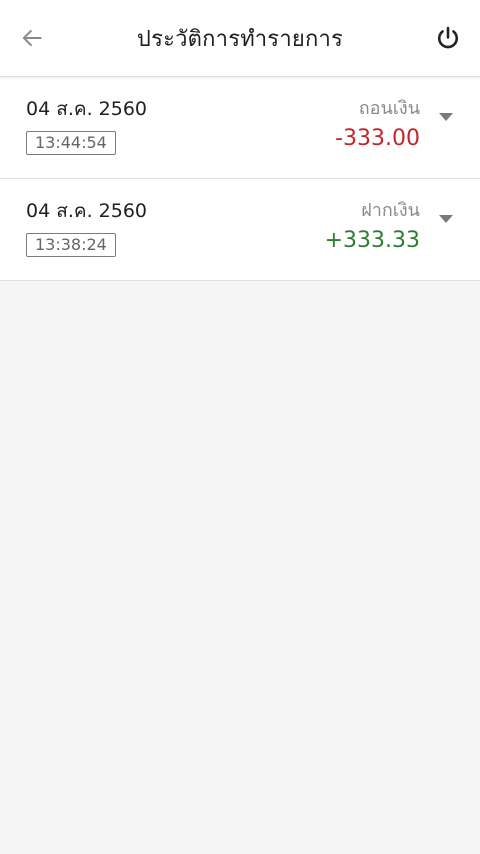 This screenshot has width=480, height=854. I want to click on transaction-amount: +333.33, so click(372, 240).